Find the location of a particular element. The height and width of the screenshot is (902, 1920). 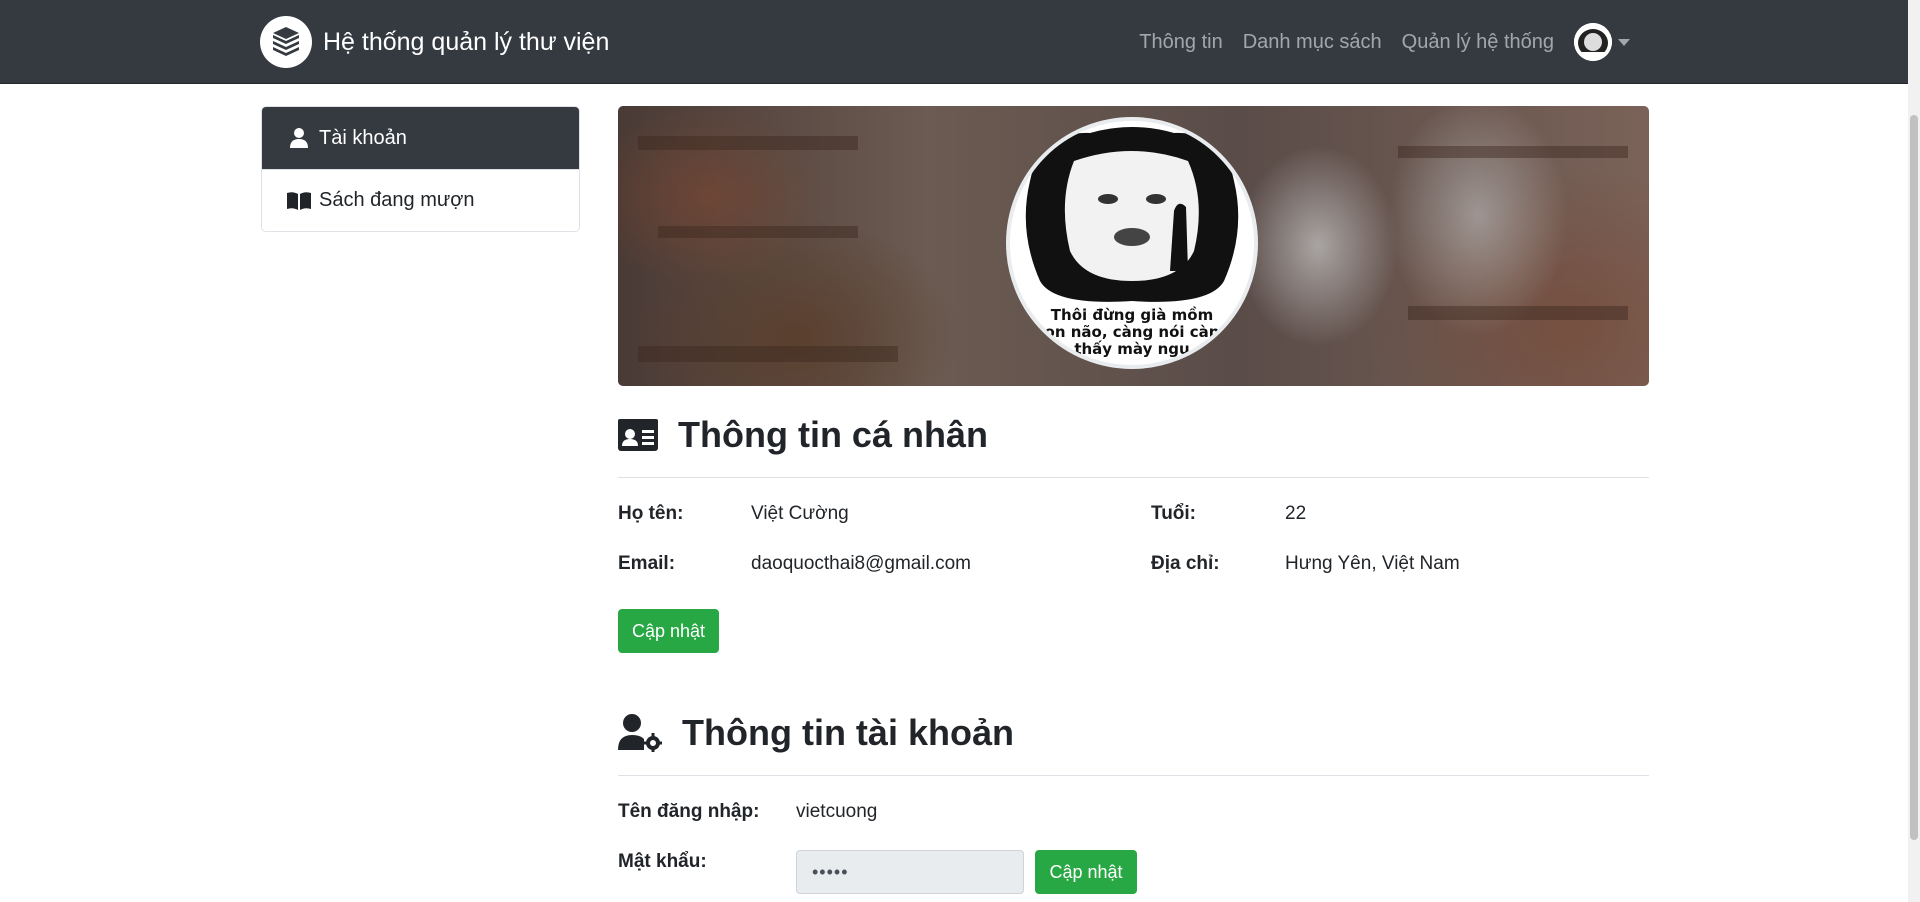

update-personal-info-button: Cập nhật is located at coordinates (668, 631).